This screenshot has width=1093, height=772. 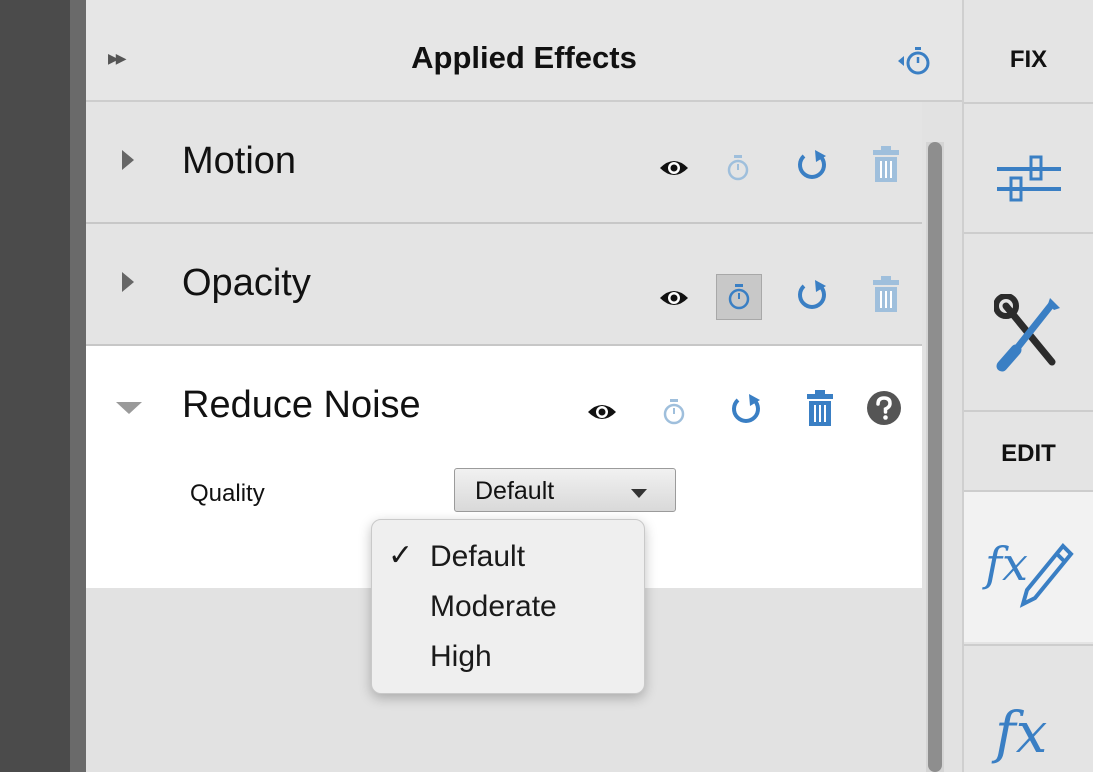 What do you see at coordinates (504, 285) in the screenshot?
I see `effect-row-opacity: Opacity` at bounding box center [504, 285].